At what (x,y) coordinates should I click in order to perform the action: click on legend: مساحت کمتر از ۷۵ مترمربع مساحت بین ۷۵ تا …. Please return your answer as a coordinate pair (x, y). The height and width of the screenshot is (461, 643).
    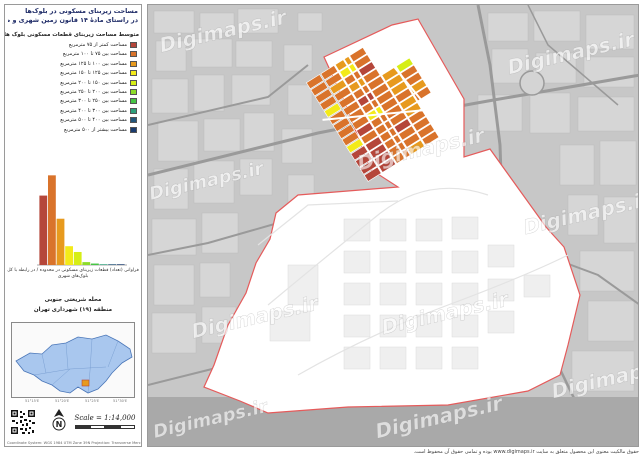
    Looking at the image, I should click on (73, 88).